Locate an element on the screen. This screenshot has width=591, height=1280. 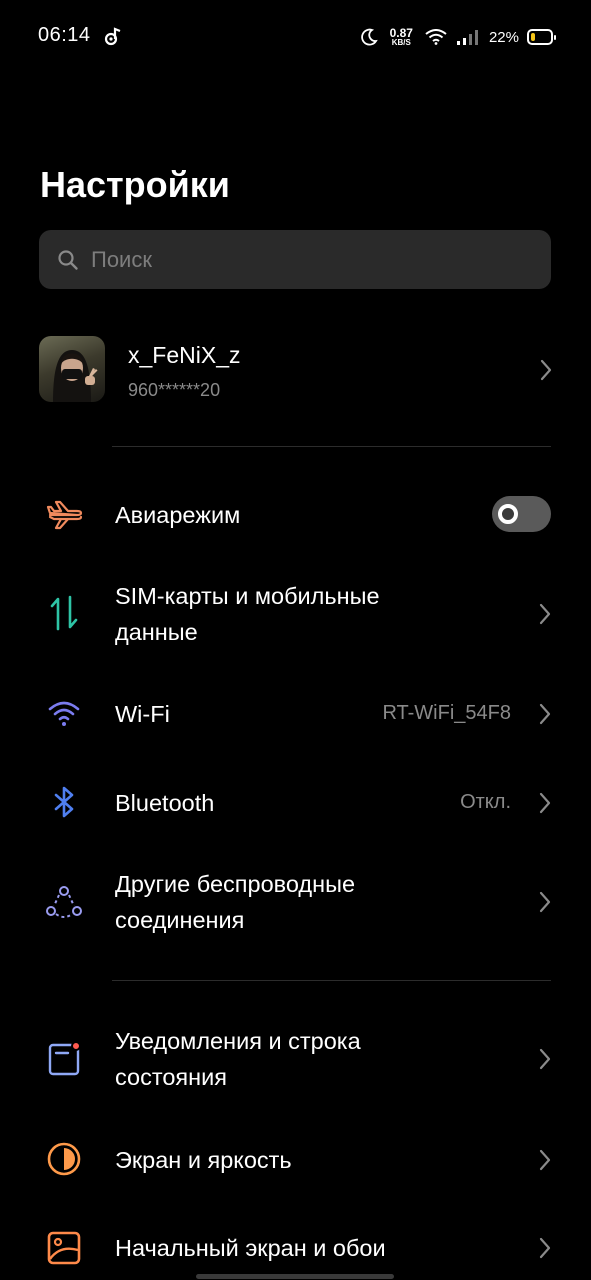
sim-data-label: SIM-карты и мобильные данные is located at coordinates (247, 614).